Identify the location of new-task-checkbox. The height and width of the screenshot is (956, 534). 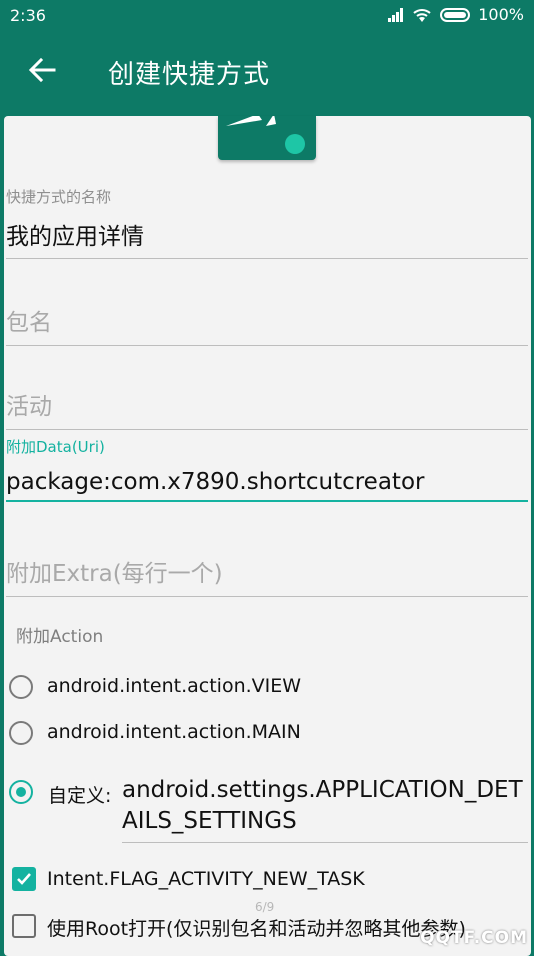
(24, 879).